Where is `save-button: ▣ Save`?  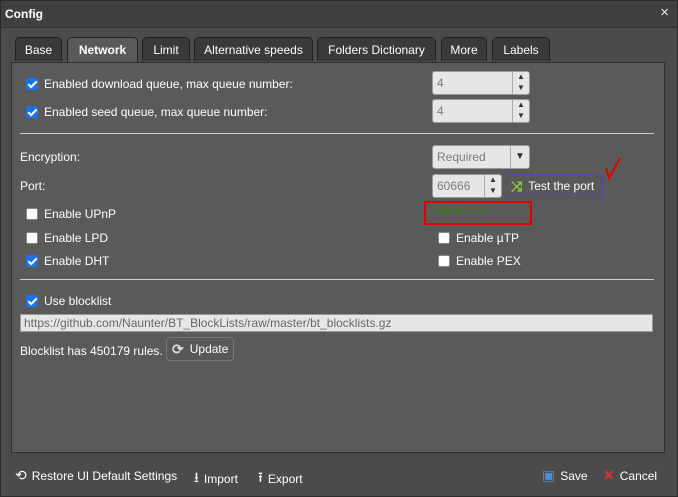 save-button: ▣ Save is located at coordinates (565, 475).